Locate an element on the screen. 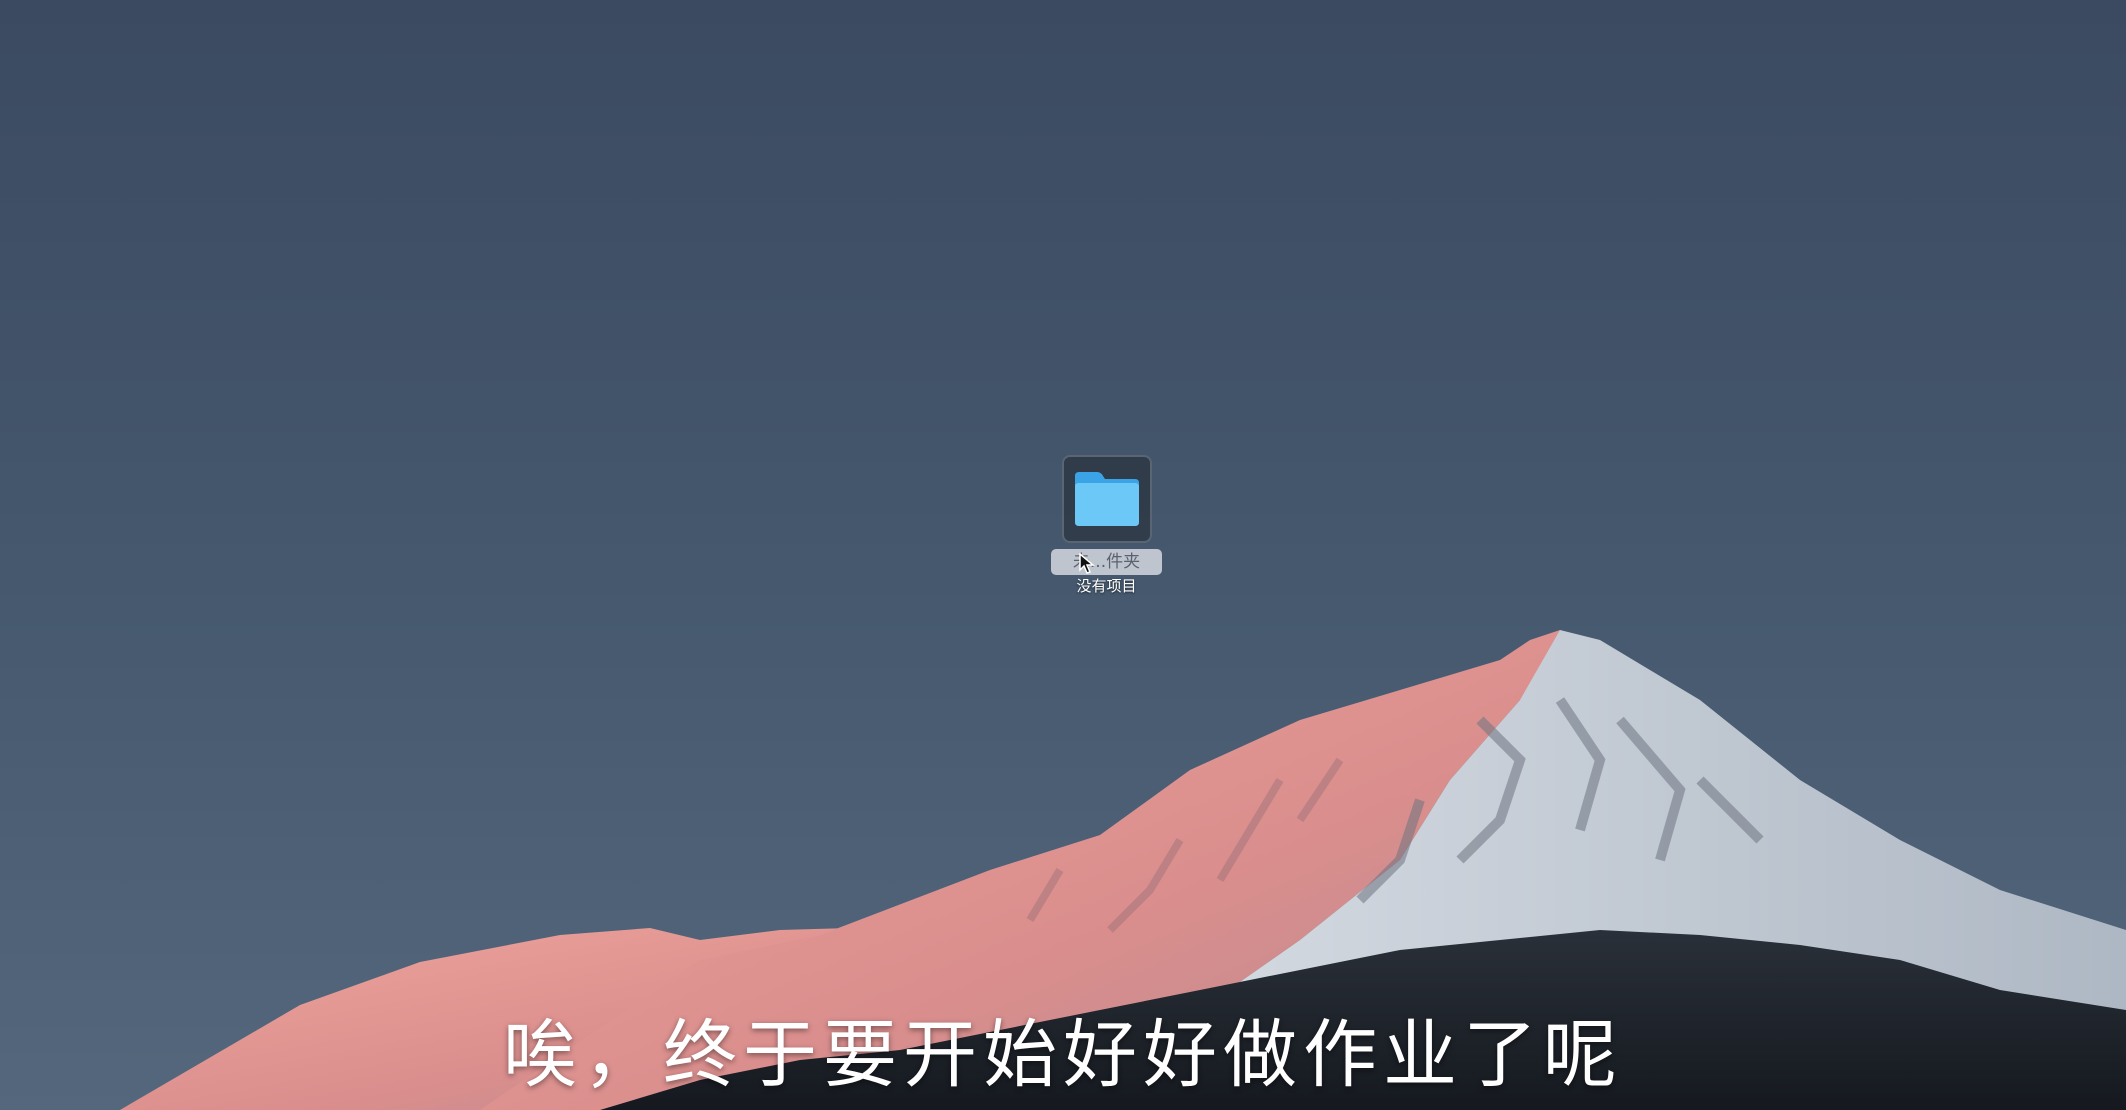  folder-name-label: 未...件夹 is located at coordinates (1106, 562).